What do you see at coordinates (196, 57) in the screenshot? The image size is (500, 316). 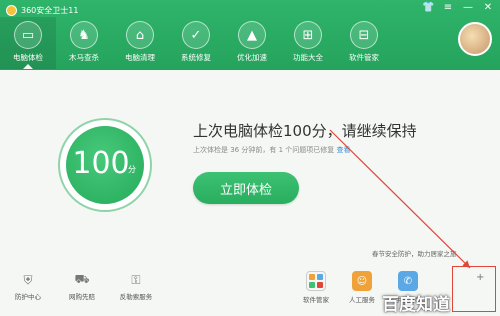 I see `nav-label: 系统修复` at bounding box center [196, 57].